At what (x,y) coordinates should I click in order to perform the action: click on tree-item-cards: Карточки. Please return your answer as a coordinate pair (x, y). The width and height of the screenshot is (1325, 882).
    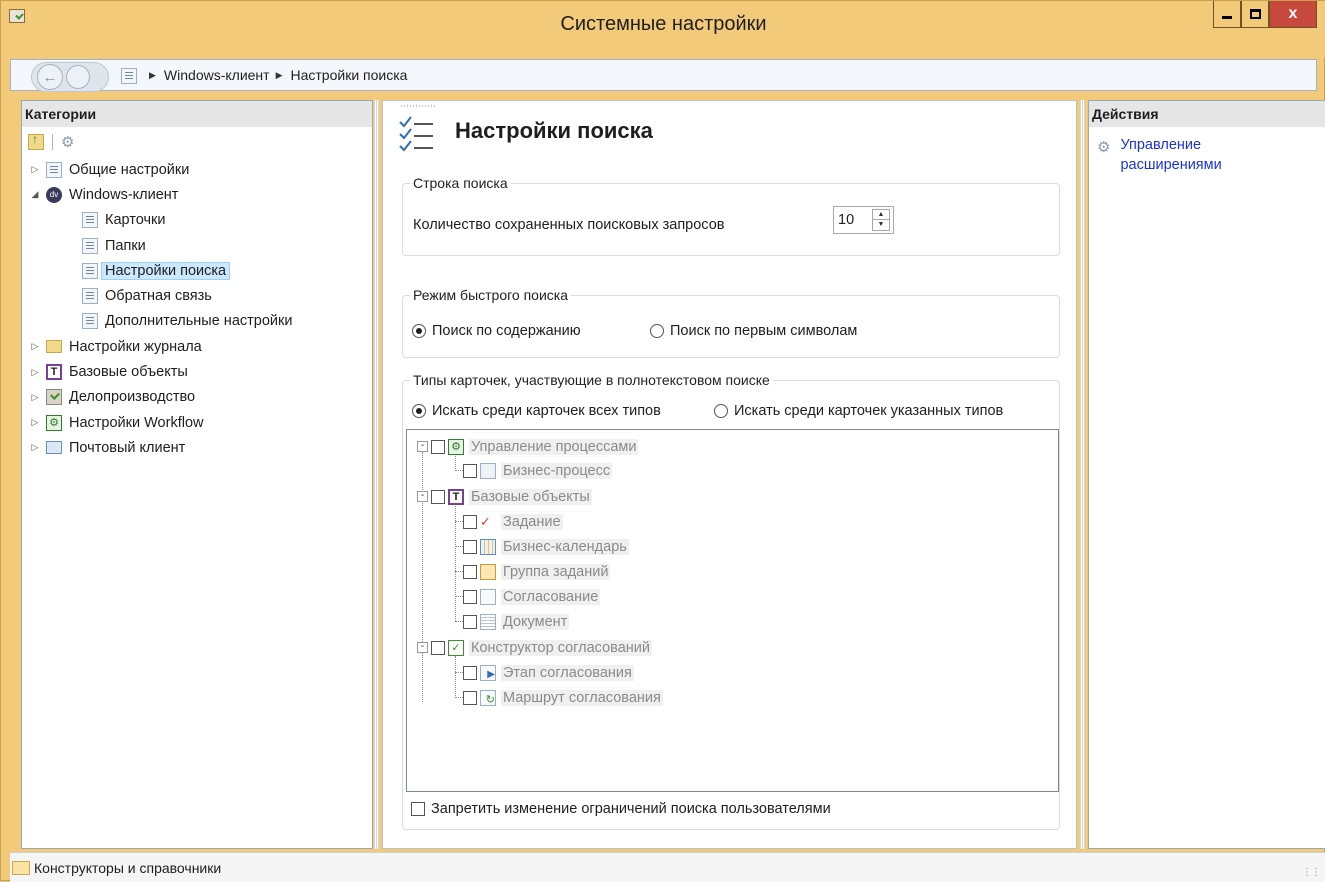
    Looking at the image, I should click on (199, 220).